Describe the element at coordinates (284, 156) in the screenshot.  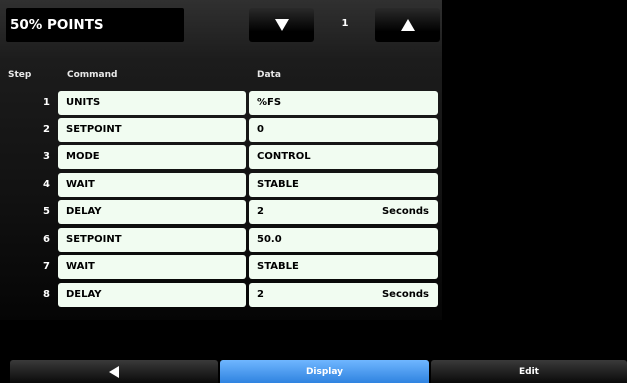
I see `data-value: CONTROL` at that location.